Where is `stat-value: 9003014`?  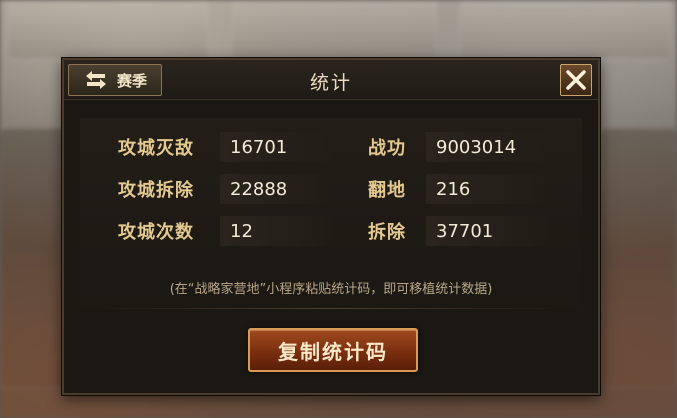 stat-value: 9003014 is located at coordinates (487, 147).